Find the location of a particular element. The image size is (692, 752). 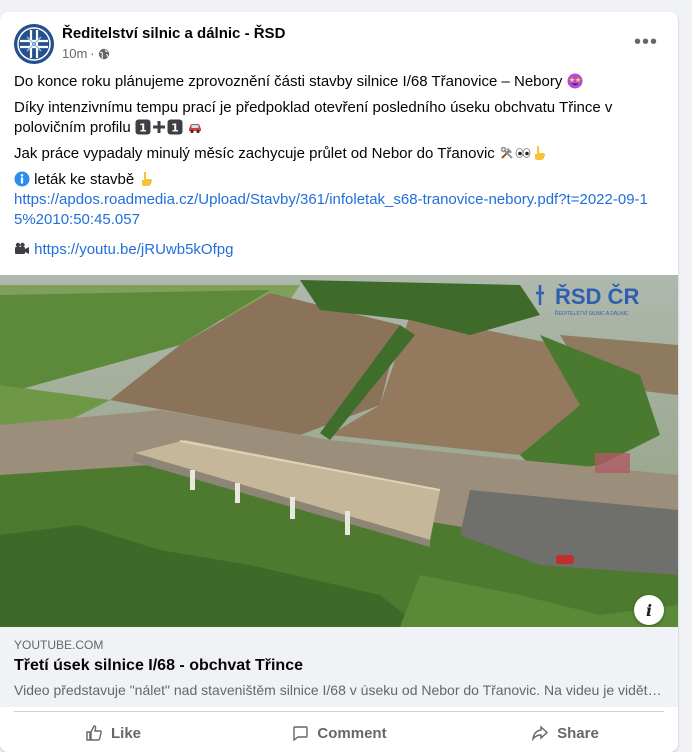

post-actions: Like Comment Share is located at coordinates (339, 733).